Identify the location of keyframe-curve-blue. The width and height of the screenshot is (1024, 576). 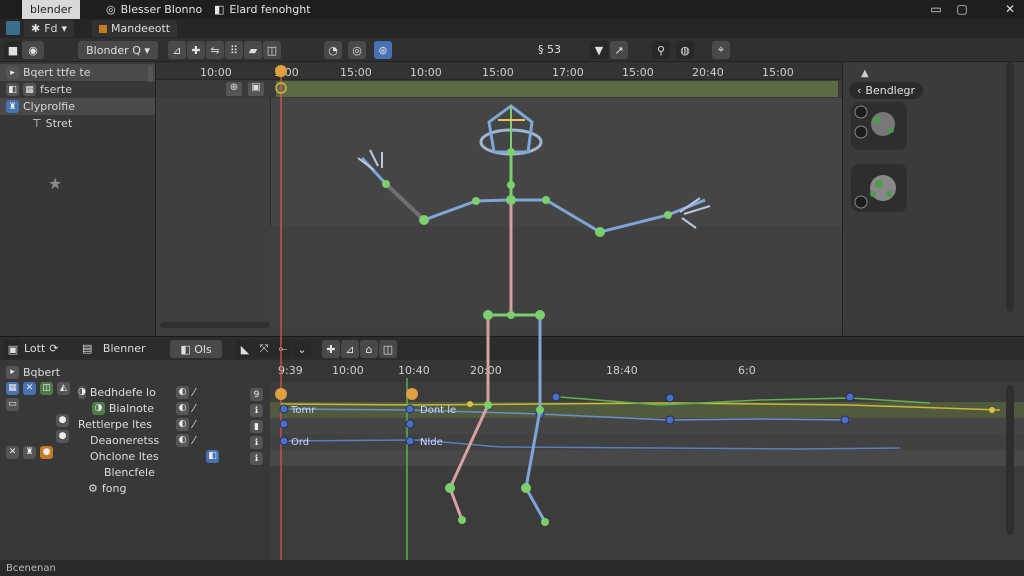
(565, 414).